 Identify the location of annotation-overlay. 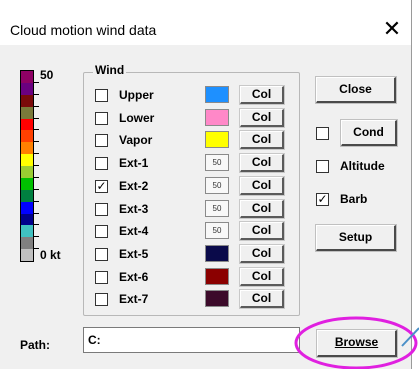
(356, 342).